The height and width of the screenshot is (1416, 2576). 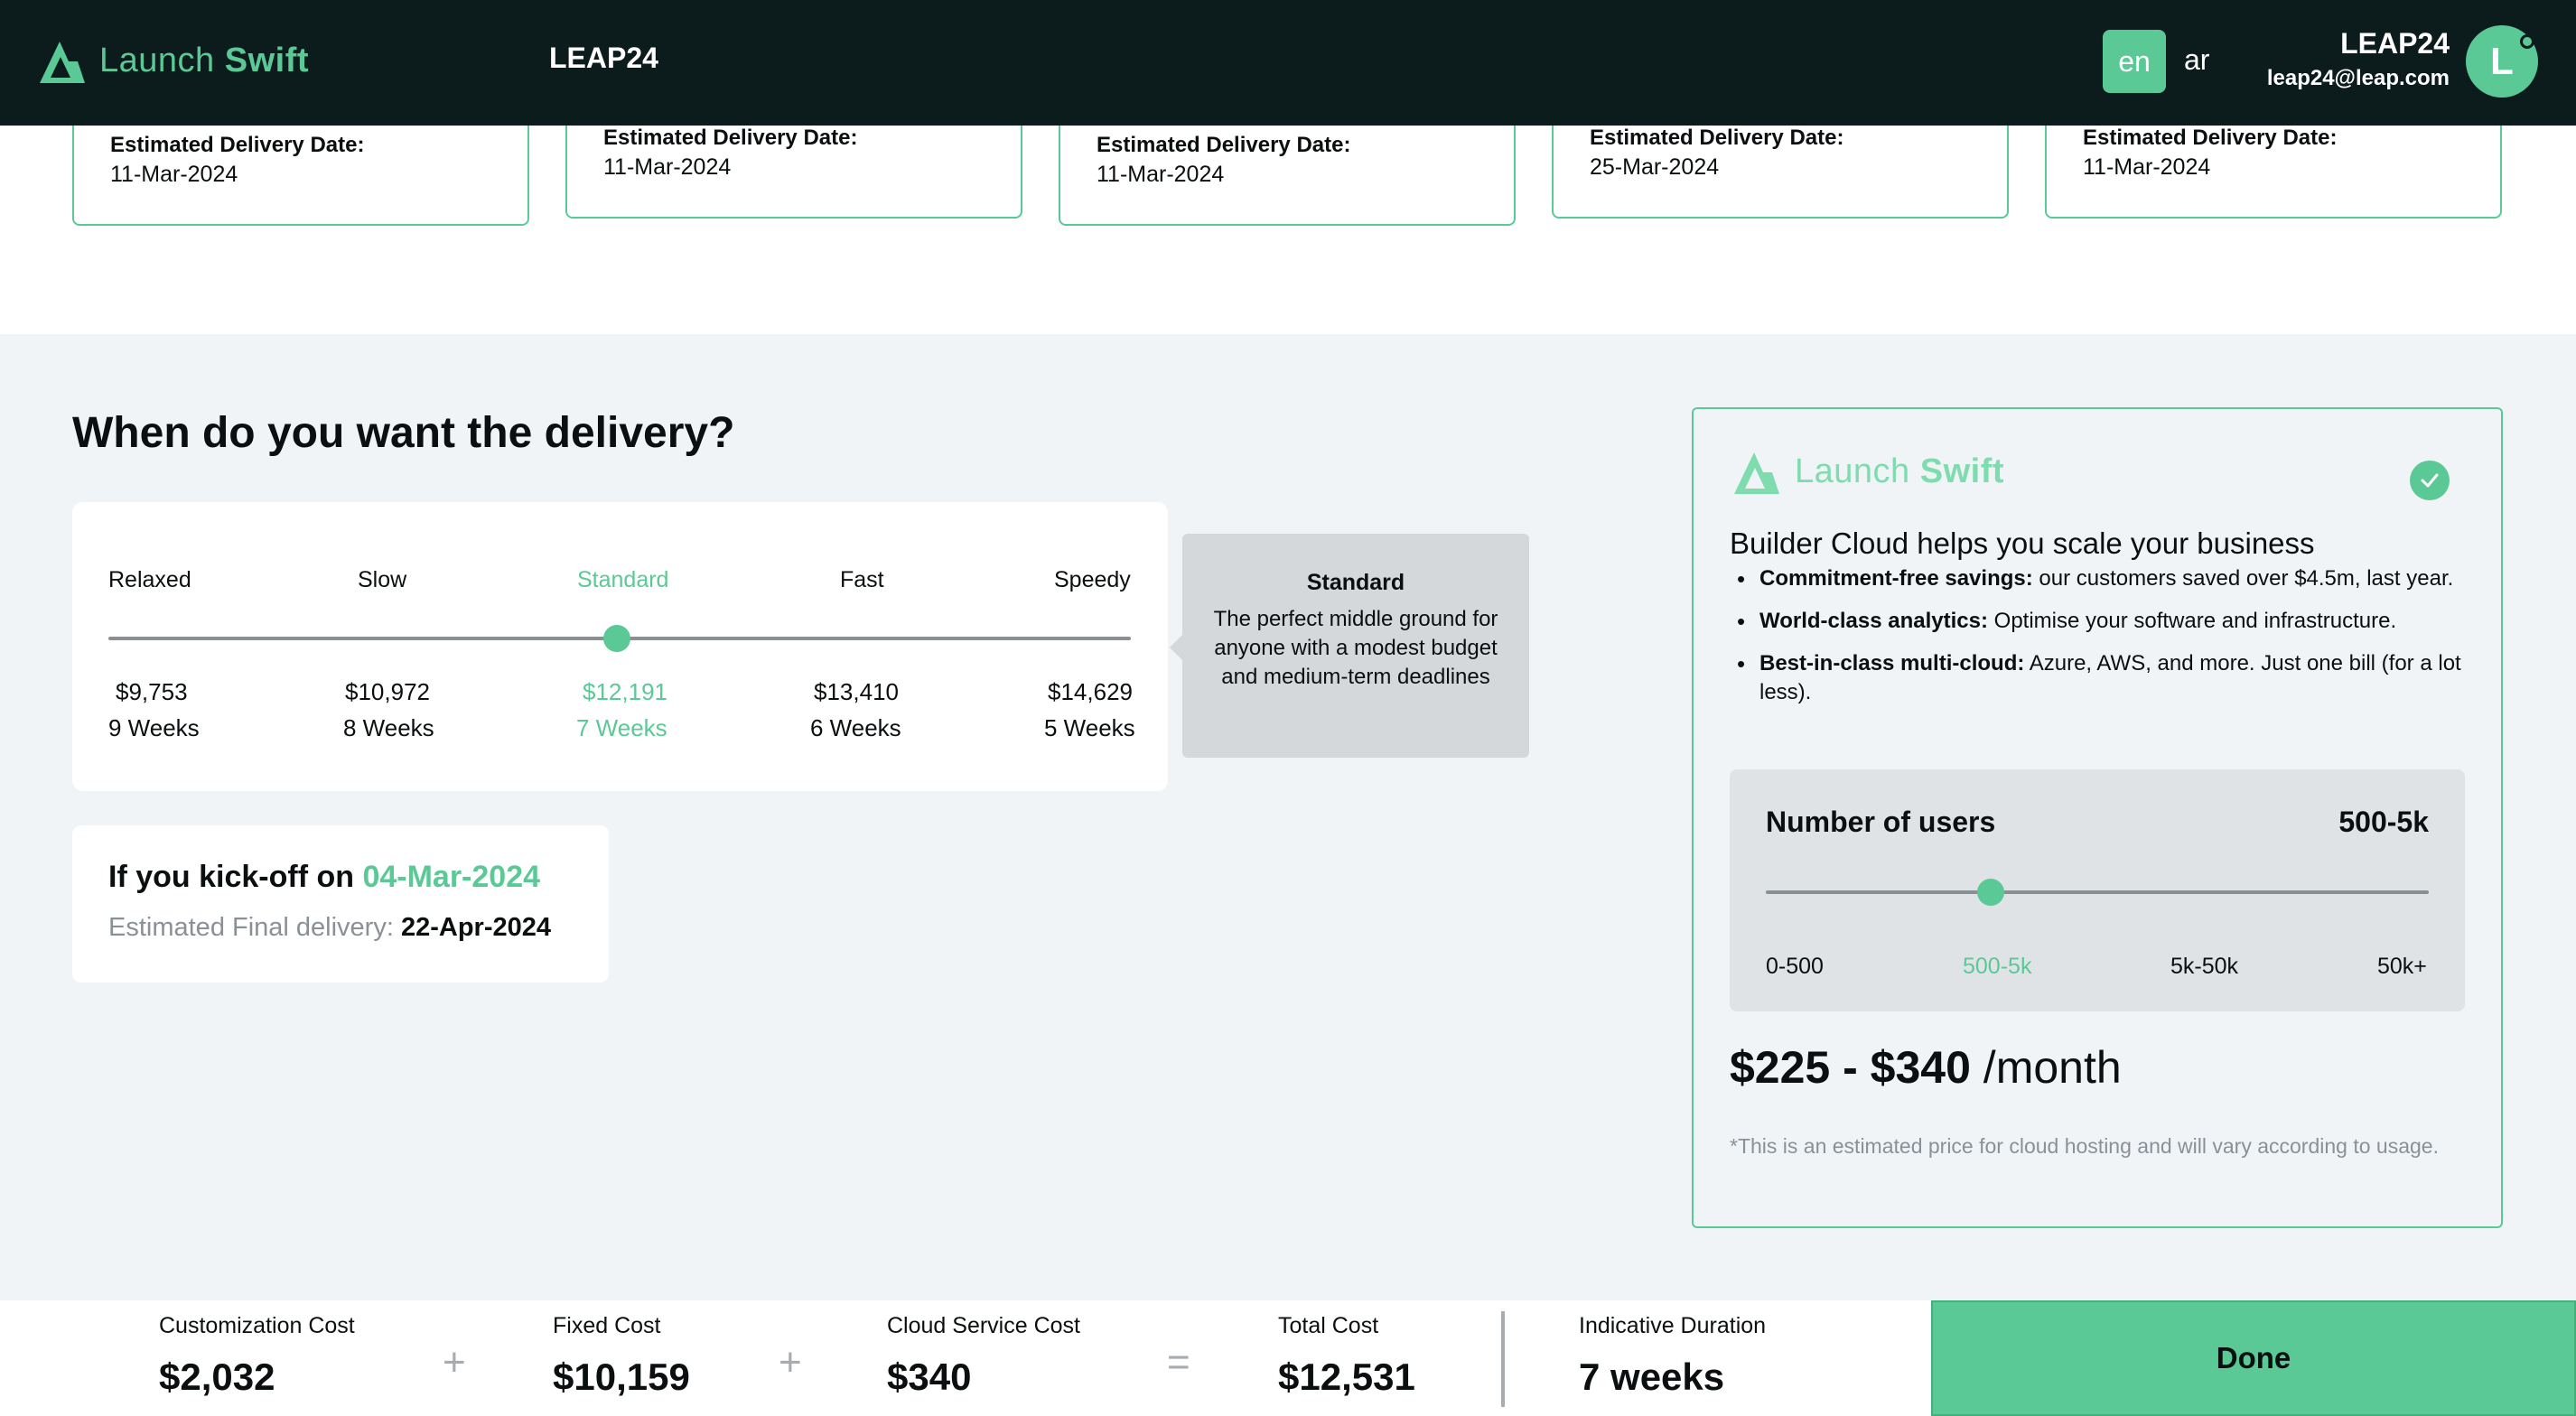 What do you see at coordinates (1962, 471) in the screenshot?
I see `cloud-logo-text-bold: Swift` at bounding box center [1962, 471].